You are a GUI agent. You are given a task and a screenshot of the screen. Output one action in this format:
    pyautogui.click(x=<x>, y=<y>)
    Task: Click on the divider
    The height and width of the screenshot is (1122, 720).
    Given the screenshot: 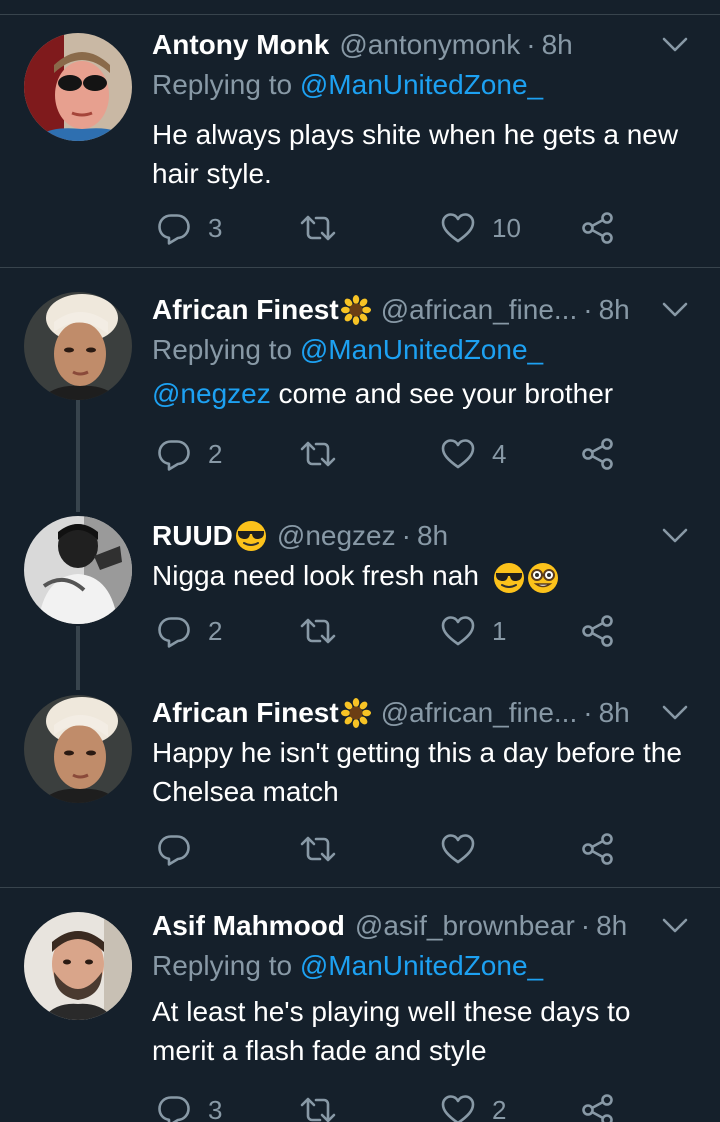 What is the action you would take?
    pyautogui.click(x=360, y=887)
    